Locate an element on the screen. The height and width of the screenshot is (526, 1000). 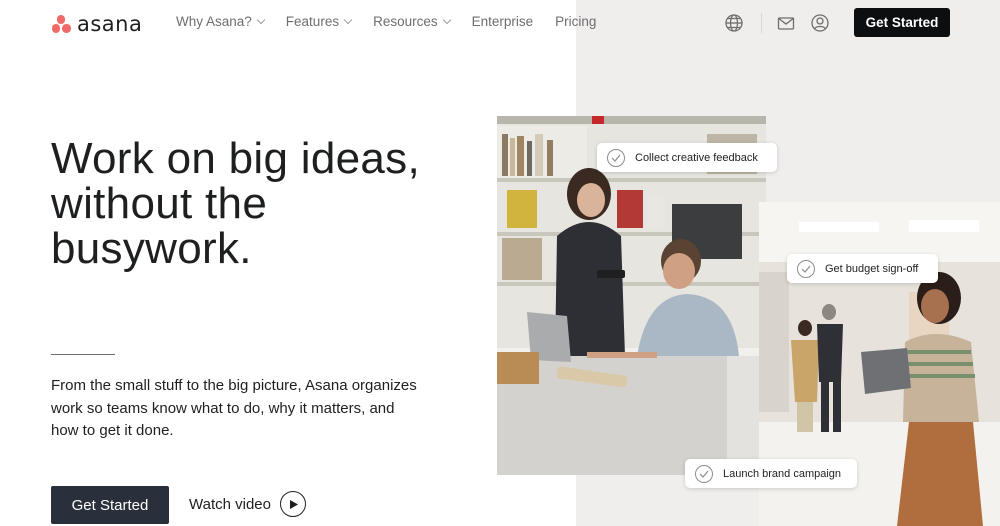
hero-divider is located at coordinates (83, 354).